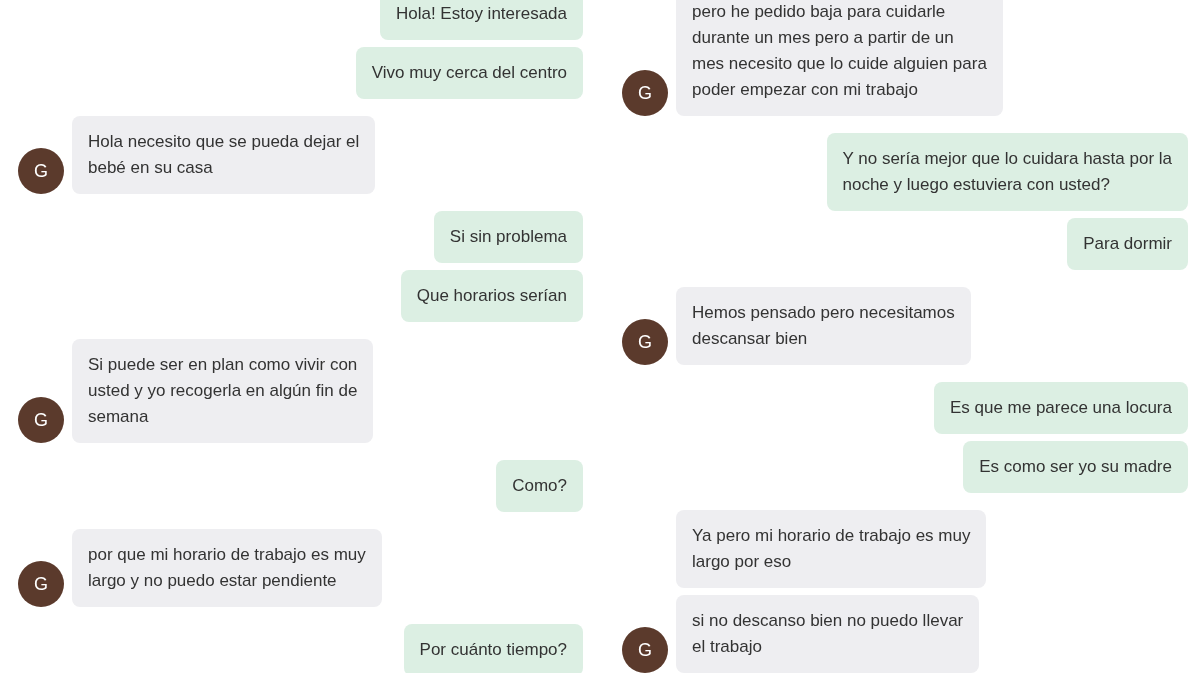 The width and height of the screenshot is (1200, 673). I want to click on received-message: Ya pero mi horario de trabajo es muy largo por eso, so click(831, 549).